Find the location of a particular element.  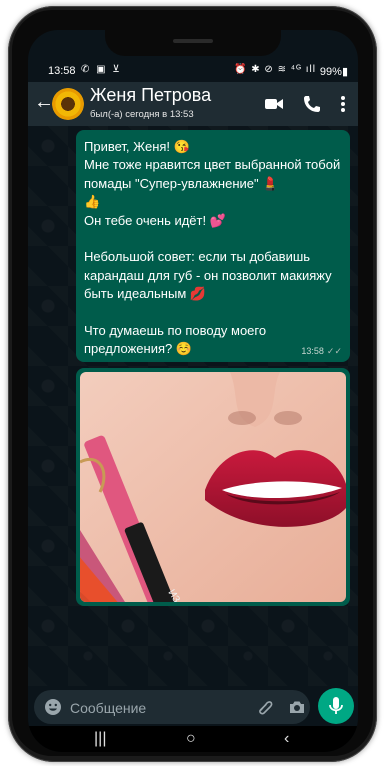

avatar is located at coordinates (68, 104).